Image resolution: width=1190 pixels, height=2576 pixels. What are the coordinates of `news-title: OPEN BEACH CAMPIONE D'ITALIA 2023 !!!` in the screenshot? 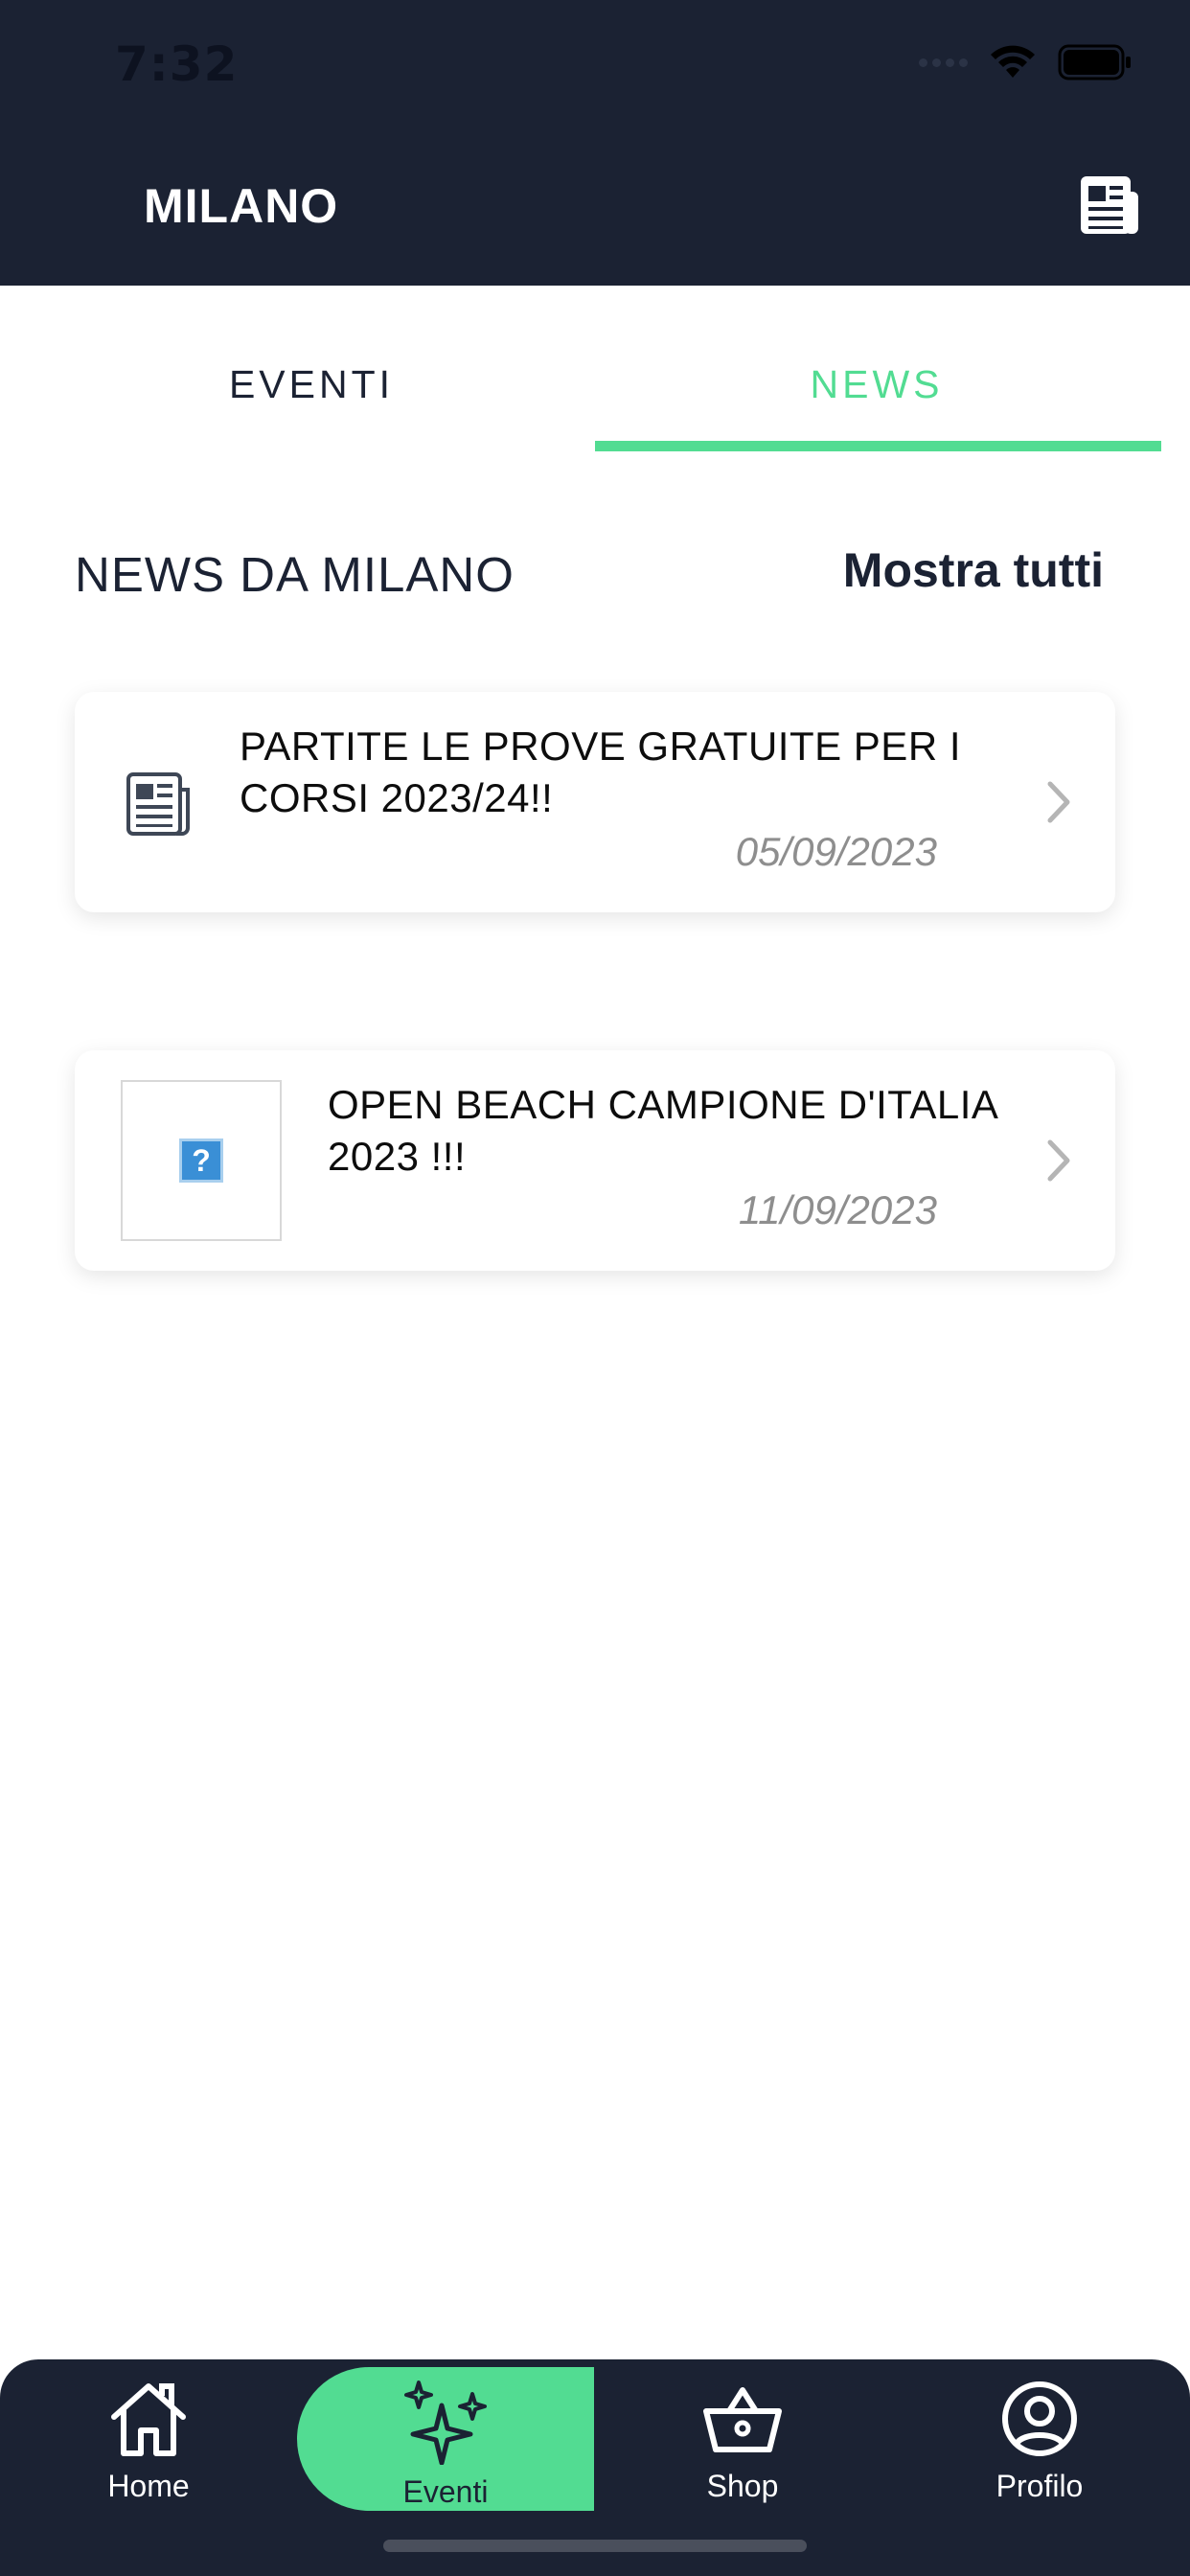 It's located at (663, 1130).